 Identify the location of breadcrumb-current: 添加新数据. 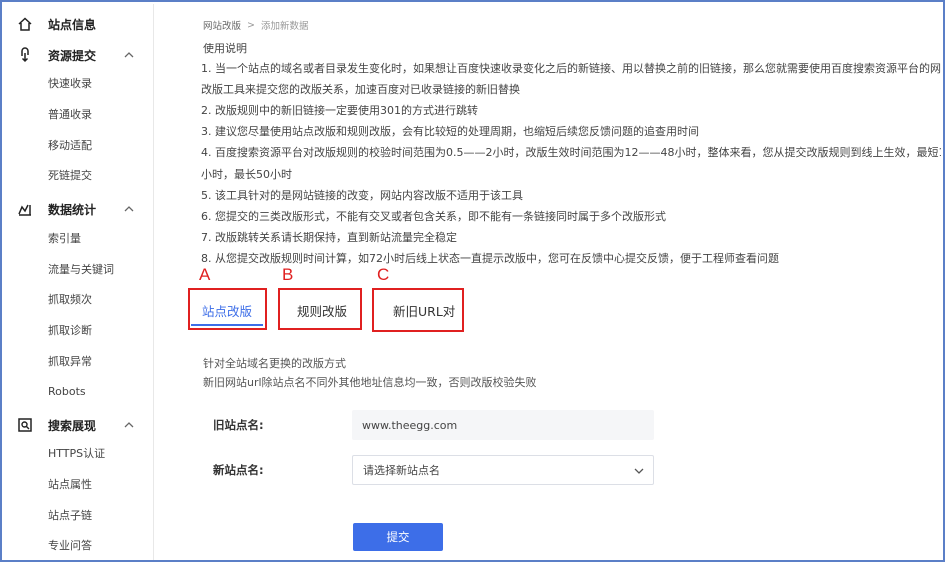
(284, 26).